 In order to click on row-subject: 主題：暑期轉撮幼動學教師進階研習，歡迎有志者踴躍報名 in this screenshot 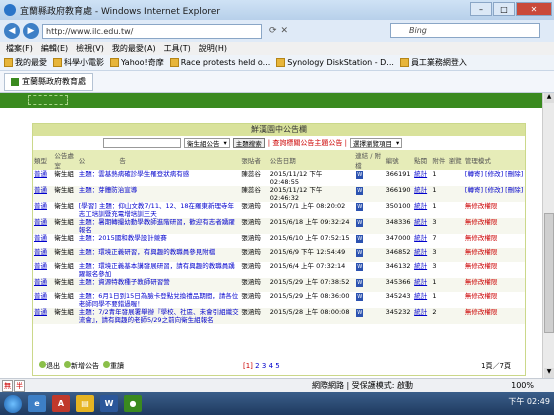, I will do `click(159, 226)`.